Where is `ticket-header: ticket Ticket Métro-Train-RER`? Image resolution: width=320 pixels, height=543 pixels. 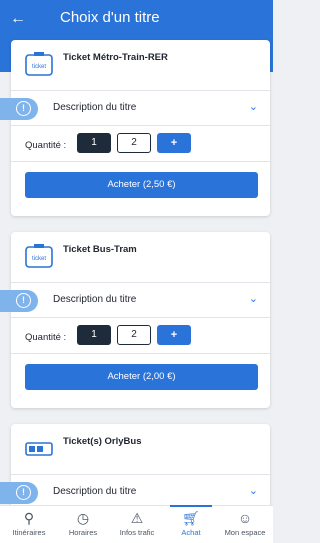 ticket-header: ticket Ticket Métro-Train-RER is located at coordinates (140, 65).